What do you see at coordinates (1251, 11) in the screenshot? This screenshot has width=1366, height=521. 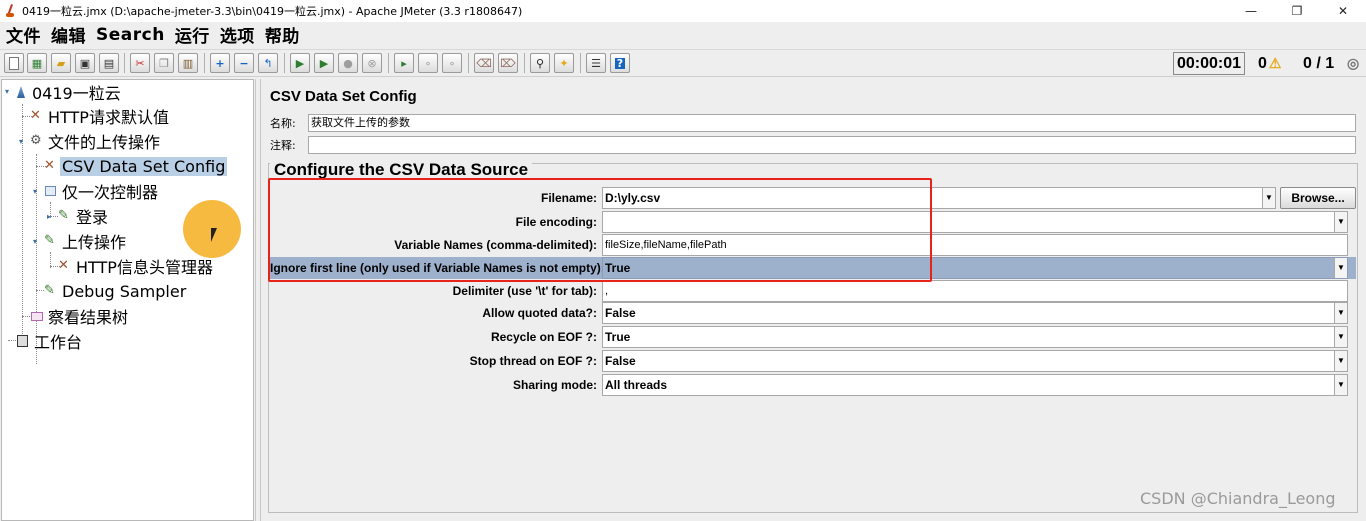 I see `minimize-button: —` at bounding box center [1251, 11].